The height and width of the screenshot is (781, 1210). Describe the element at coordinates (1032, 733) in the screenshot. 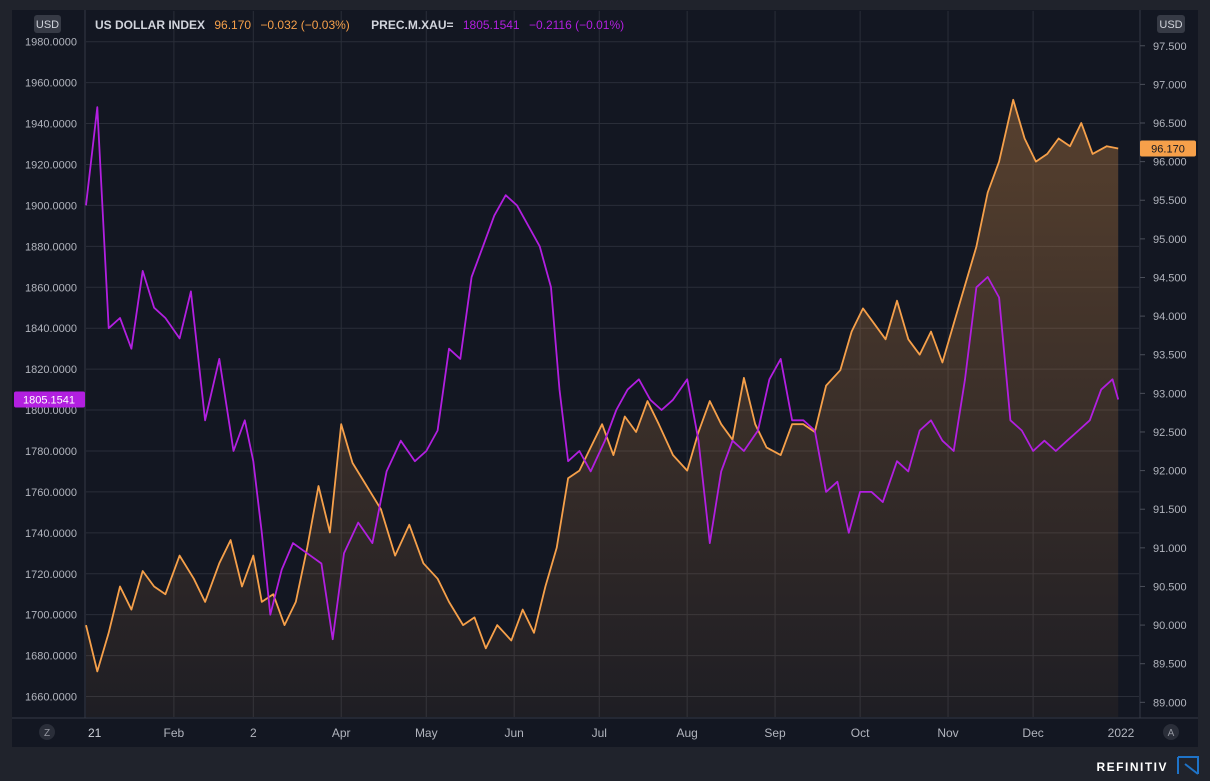

I see `x-axis-tick-label: Dec` at that location.